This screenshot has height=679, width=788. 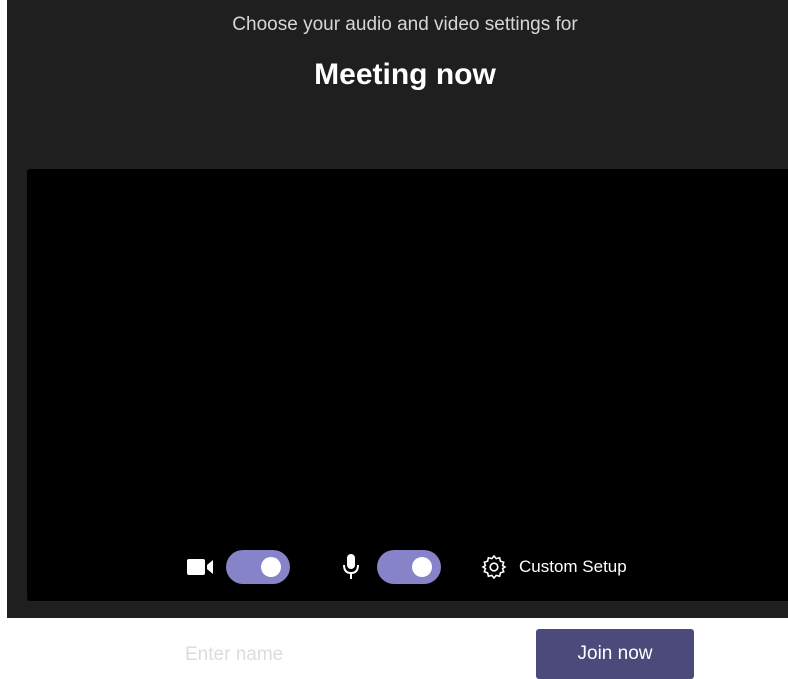 What do you see at coordinates (351, 566) in the screenshot?
I see `microphone-icon` at bounding box center [351, 566].